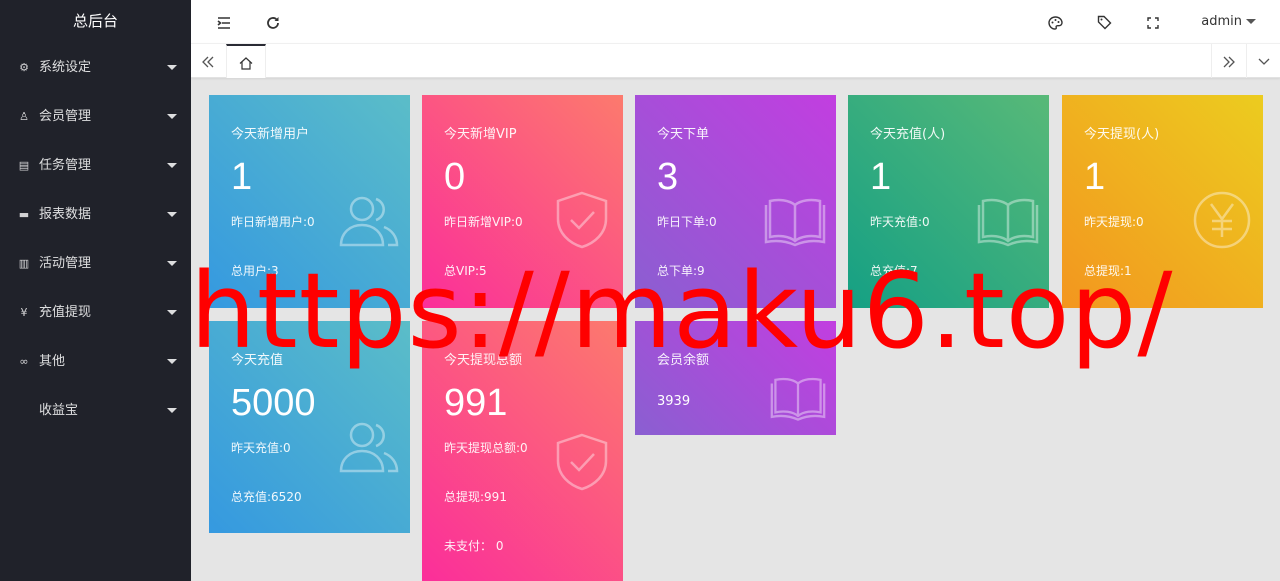 The height and width of the screenshot is (581, 1280). What do you see at coordinates (1104, 21) in the screenshot?
I see `tag-icon` at bounding box center [1104, 21].